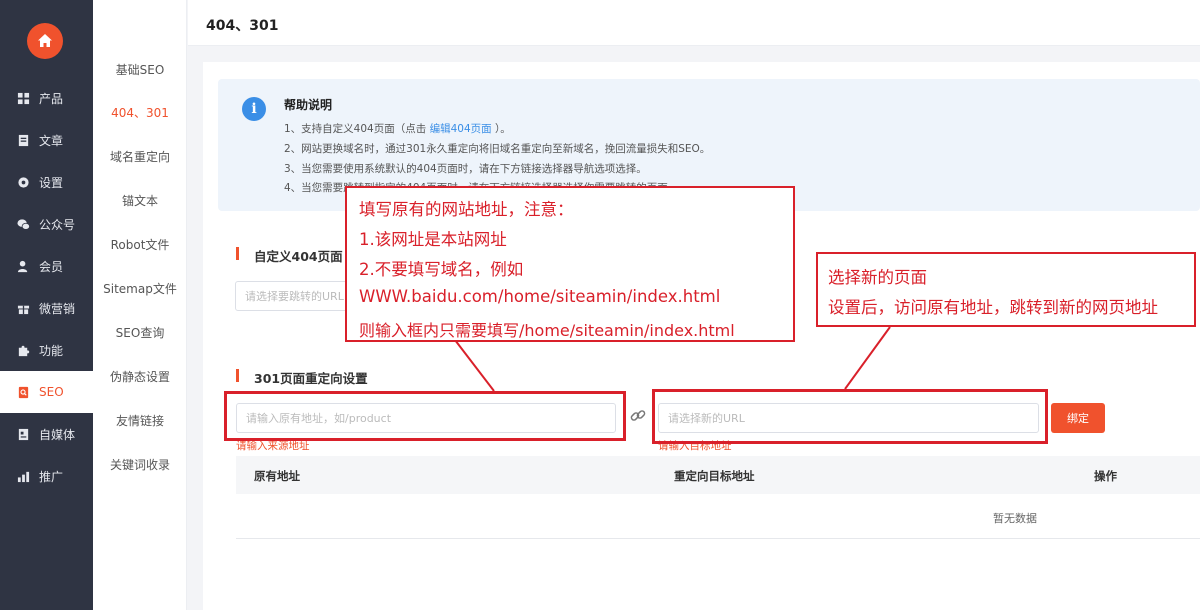  What do you see at coordinates (140, 376) in the screenshot?
I see `subnav-item-rewrite-settings: 伪静态设置` at bounding box center [140, 376].